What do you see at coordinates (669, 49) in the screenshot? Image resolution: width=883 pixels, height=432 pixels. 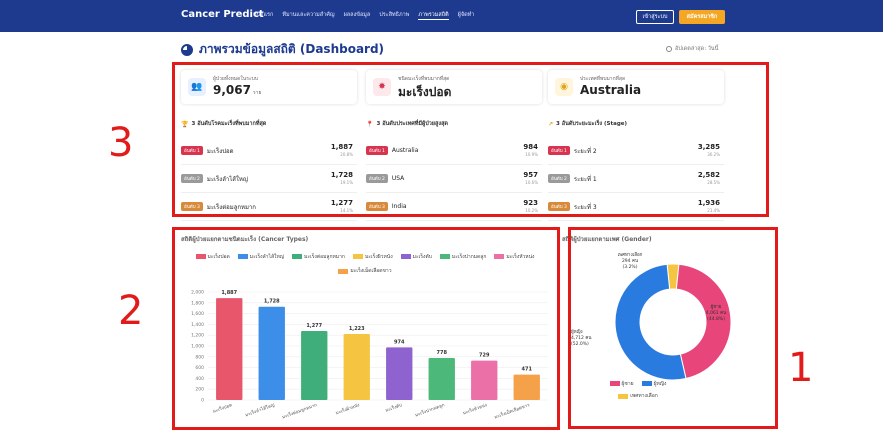 I see `clock-icon` at bounding box center [669, 49].